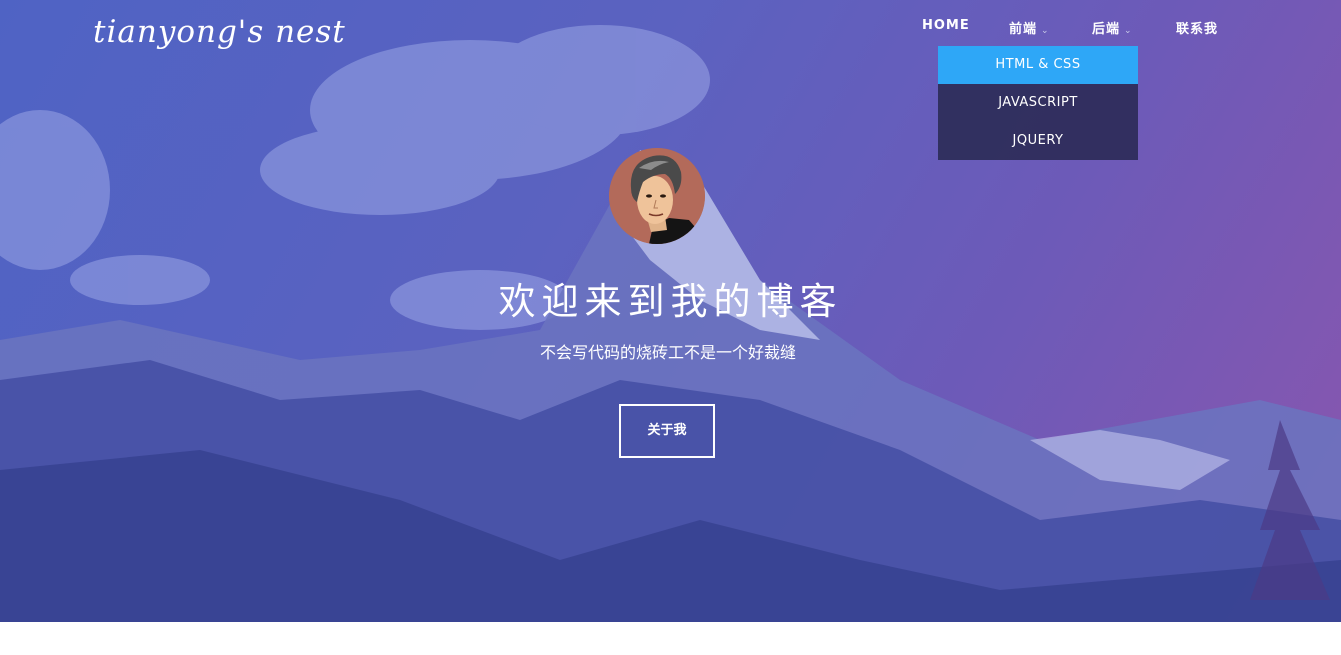 This screenshot has height=655, width=1341. Describe the element at coordinates (1023, 29) in the screenshot. I see `nav-item-label: 前端` at that location.